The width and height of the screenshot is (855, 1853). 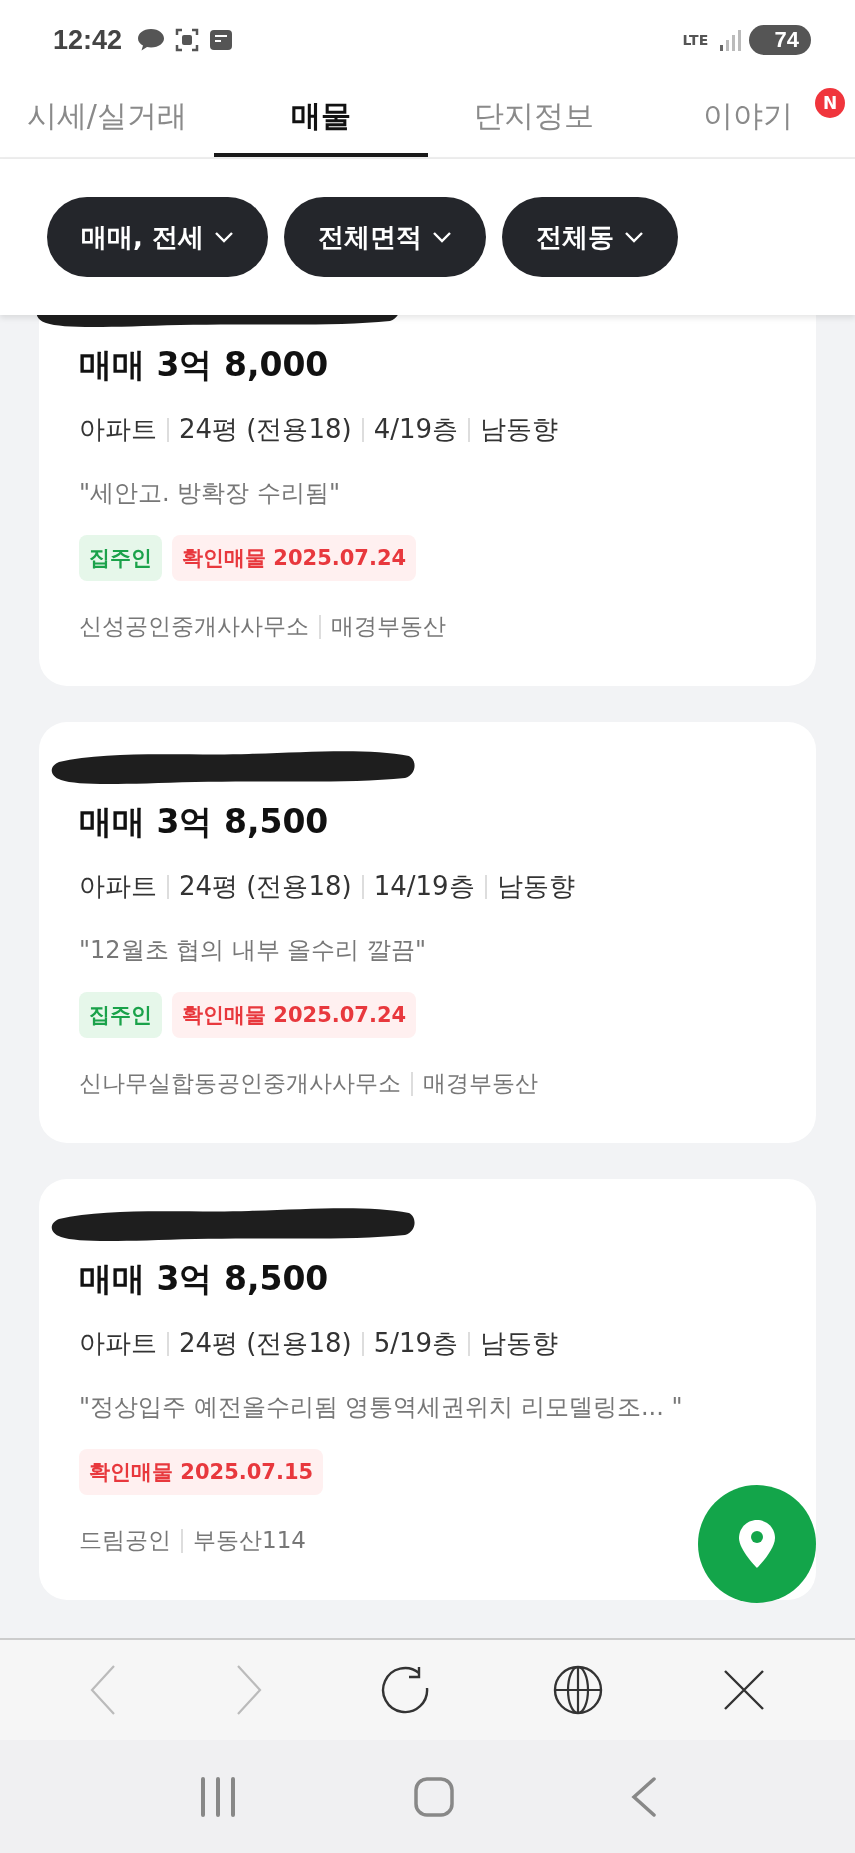 I want to click on listing-description: "정상입주 예전올수리됨 영통역세권위치 리모델링조... ", so click(x=381, y=1407).